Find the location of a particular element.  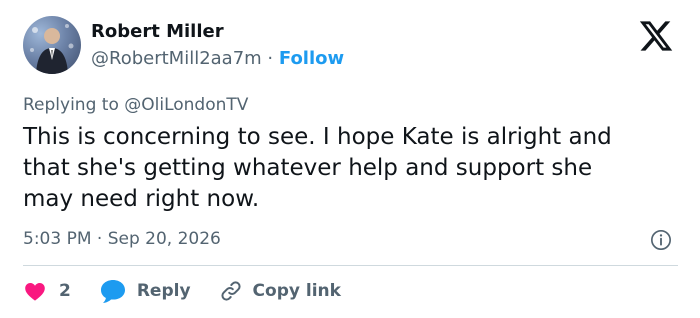

replying-to: Replying to @OliLondonTV is located at coordinates (135, 105).